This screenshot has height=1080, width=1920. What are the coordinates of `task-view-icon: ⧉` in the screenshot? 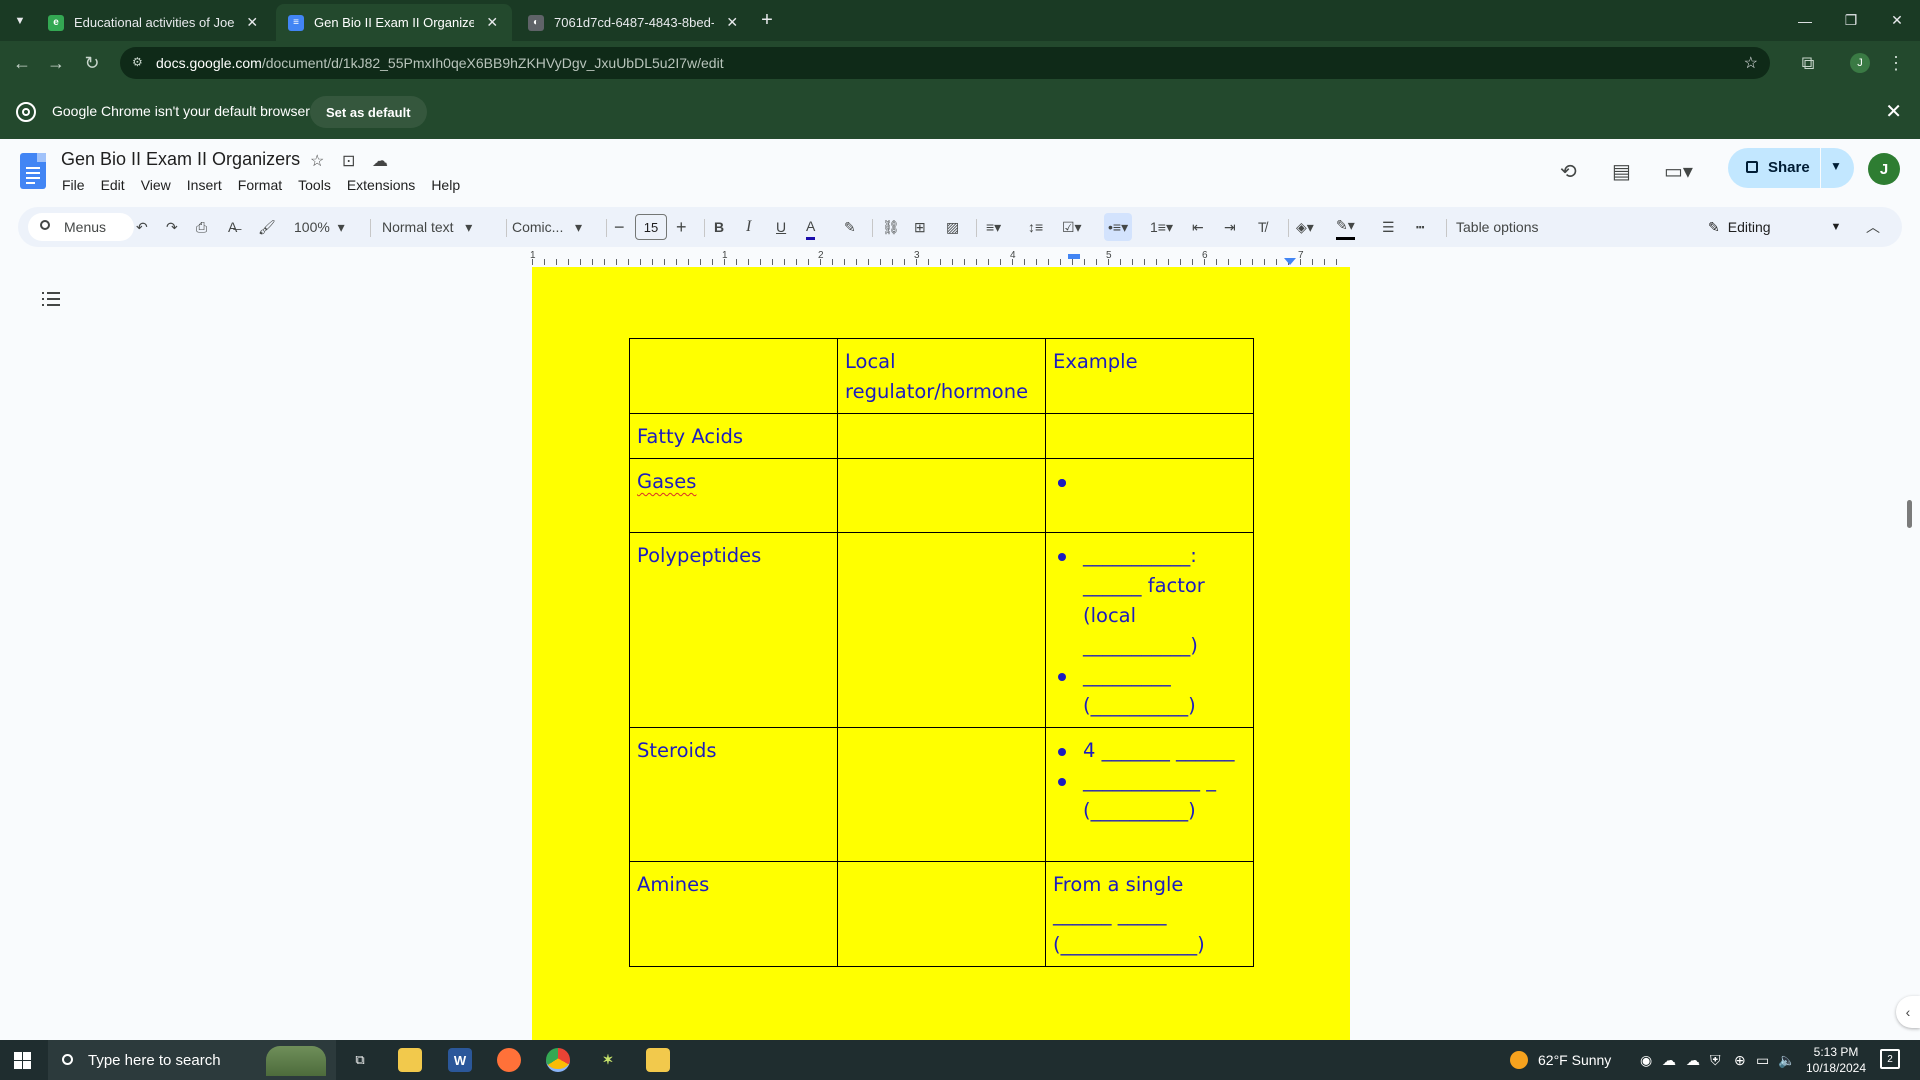 It's located at (360, 1060).